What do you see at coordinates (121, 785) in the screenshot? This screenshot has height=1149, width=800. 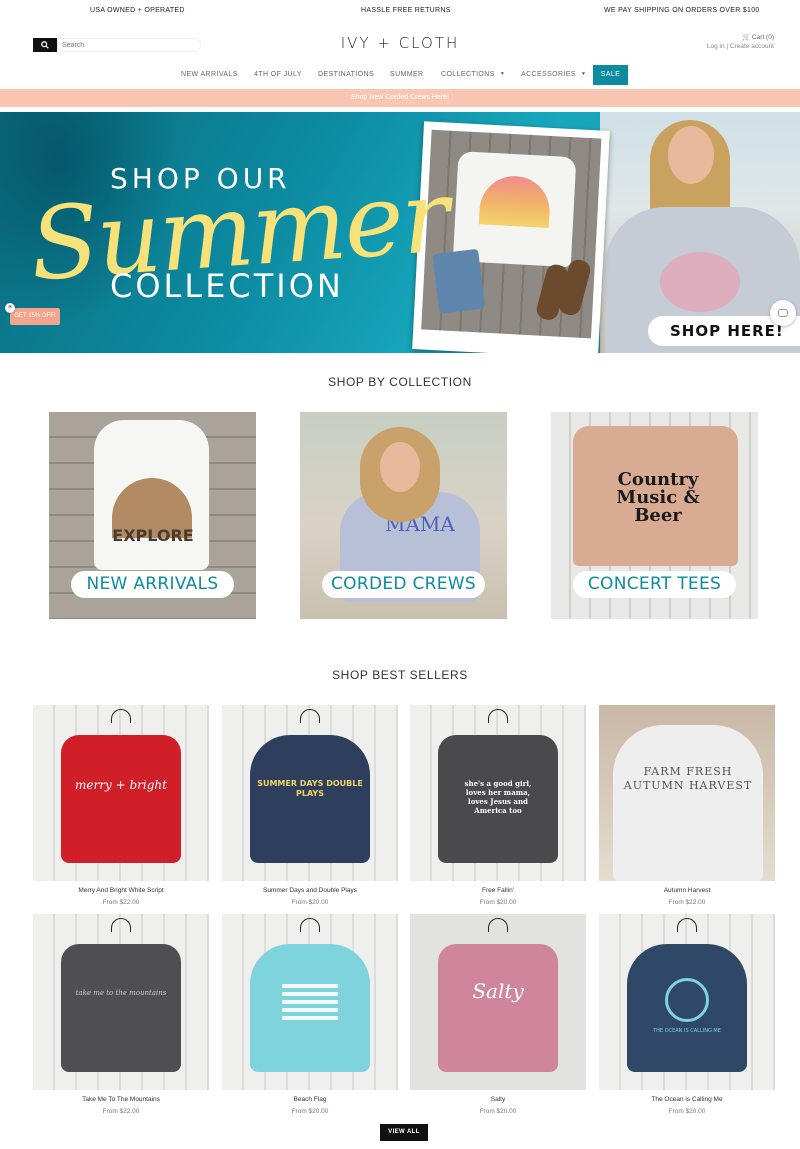 I see `garment-text: merry + bright` at bounding box center [121, 785].